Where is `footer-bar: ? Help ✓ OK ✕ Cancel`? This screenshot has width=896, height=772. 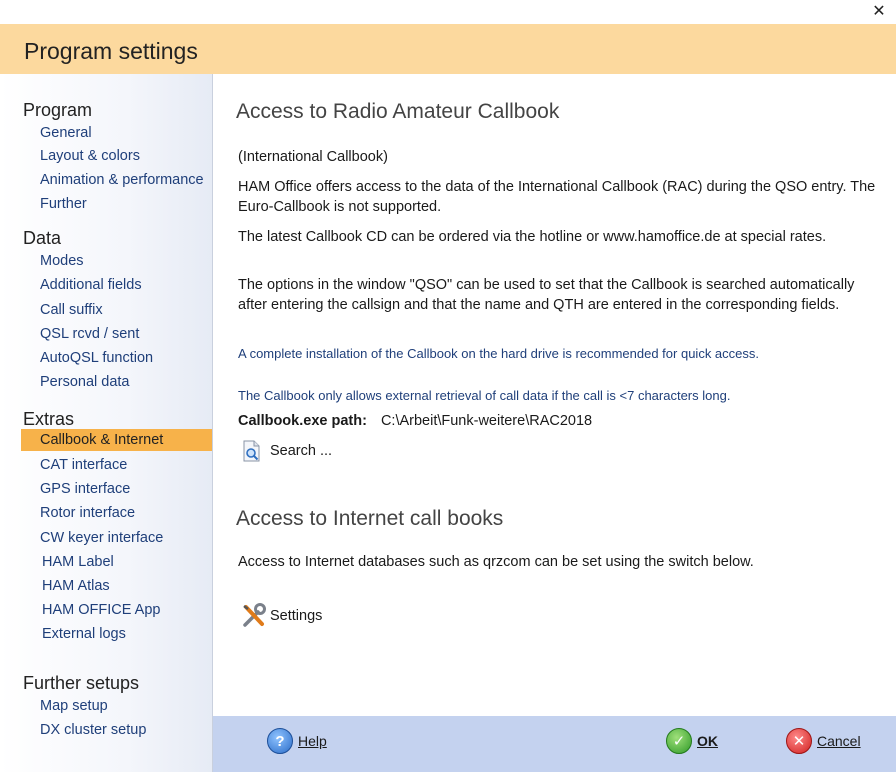
footer-bar: ? Help ✓ OK ✕ Cancel is located at coordinates (554, 744).